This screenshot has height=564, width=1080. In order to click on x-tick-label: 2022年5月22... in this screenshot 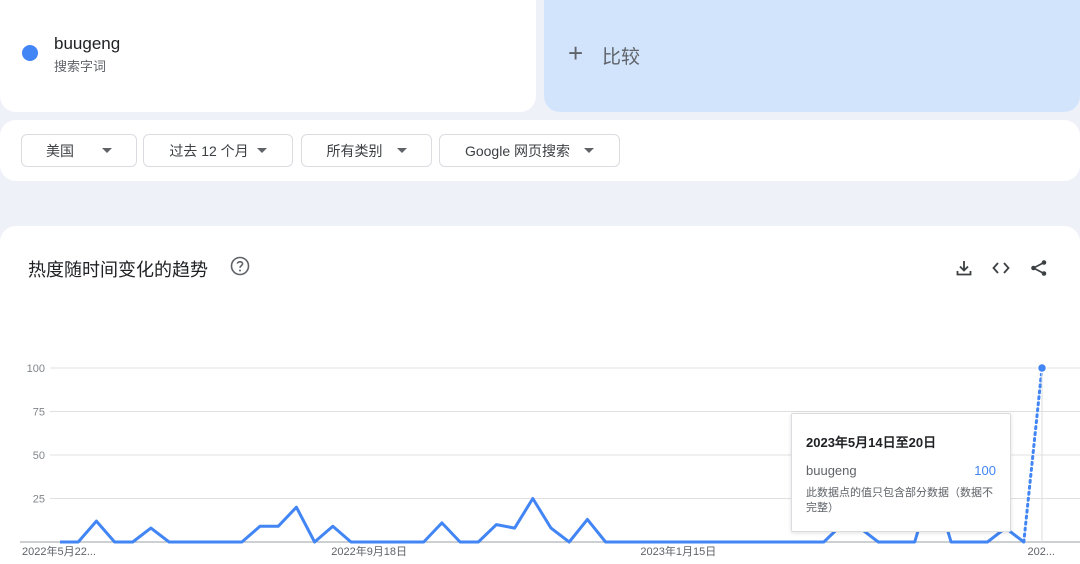, I will do `click(59, 551)`.